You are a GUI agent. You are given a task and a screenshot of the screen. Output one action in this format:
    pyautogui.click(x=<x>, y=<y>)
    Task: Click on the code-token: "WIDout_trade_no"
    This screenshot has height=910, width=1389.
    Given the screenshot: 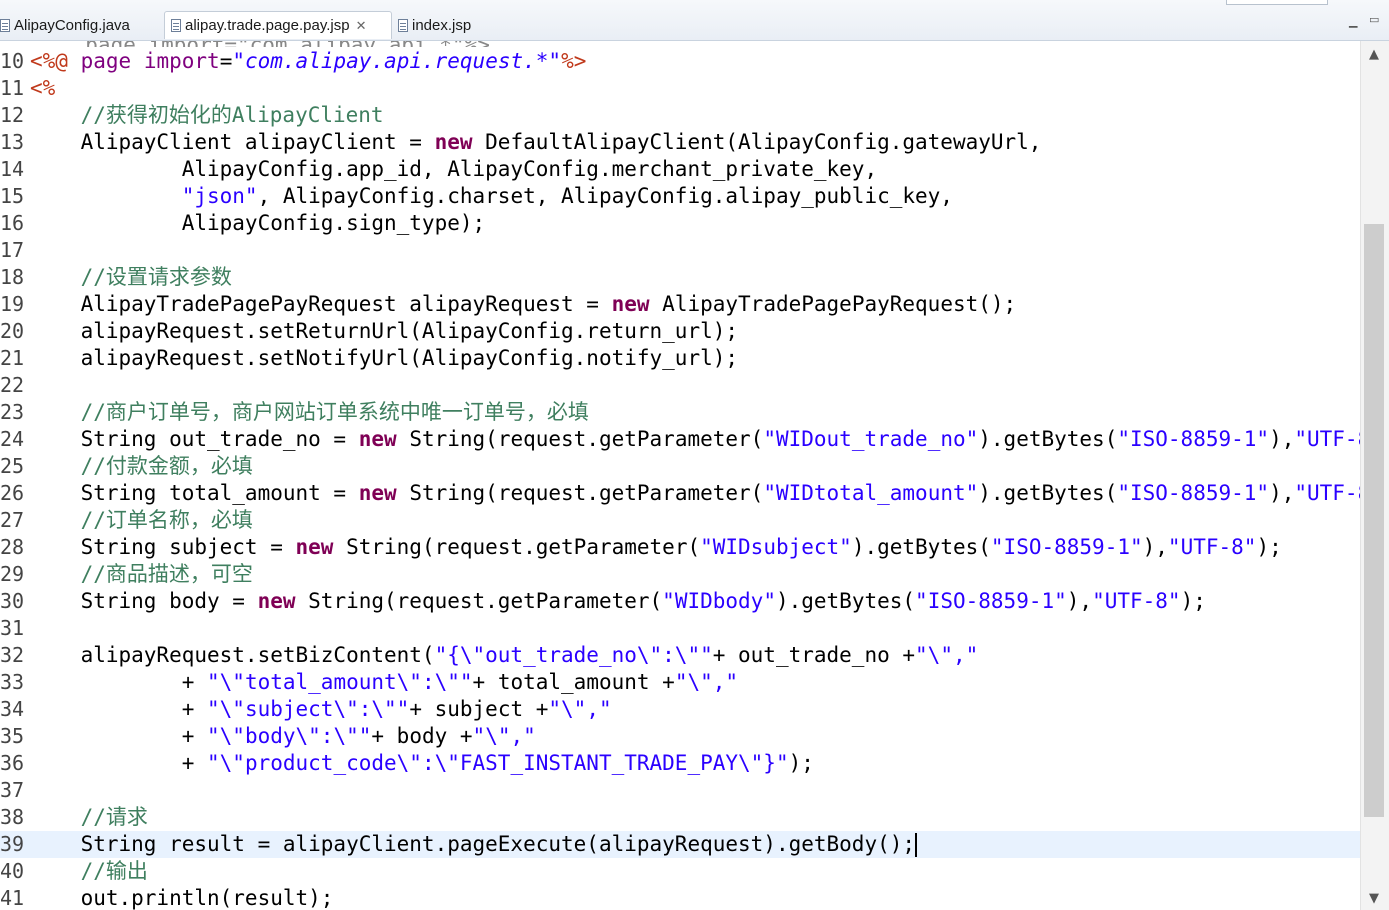 What is the action you would take?
    pyautogui.click(x=871, y=439)
    